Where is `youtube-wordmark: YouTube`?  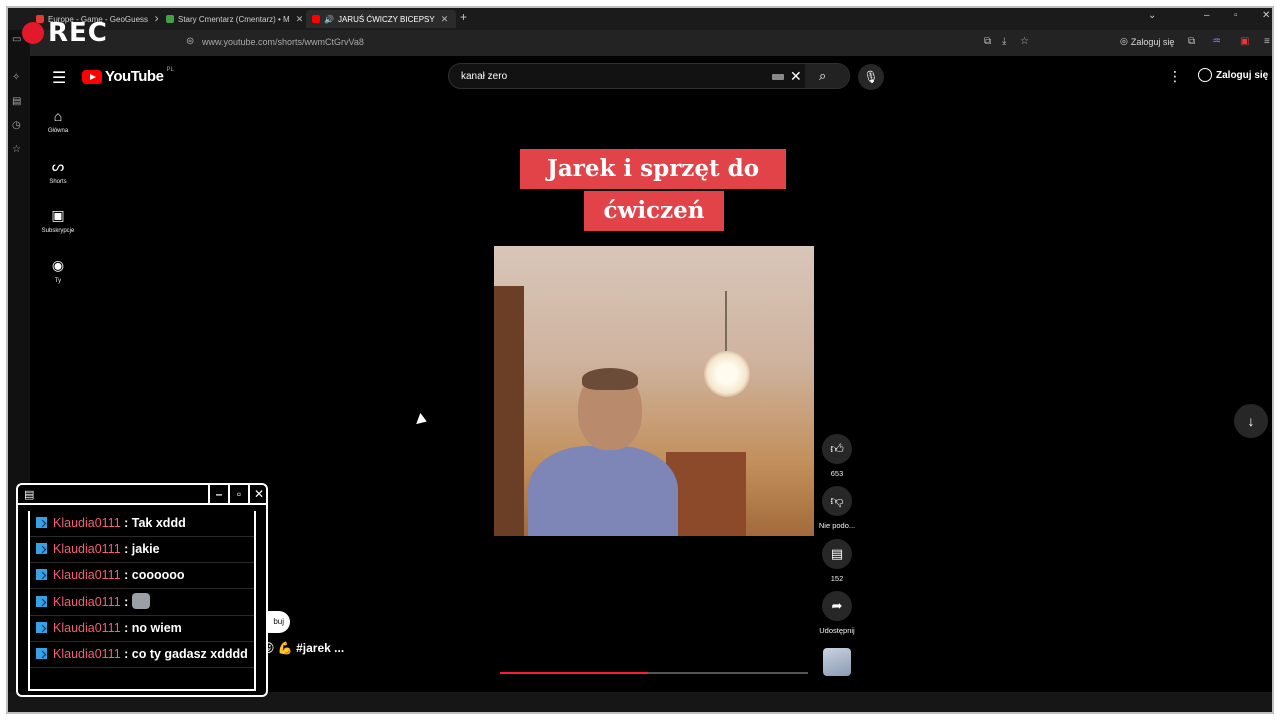
youtube-wordmark: YouTube is located at coordinates (134, 76).